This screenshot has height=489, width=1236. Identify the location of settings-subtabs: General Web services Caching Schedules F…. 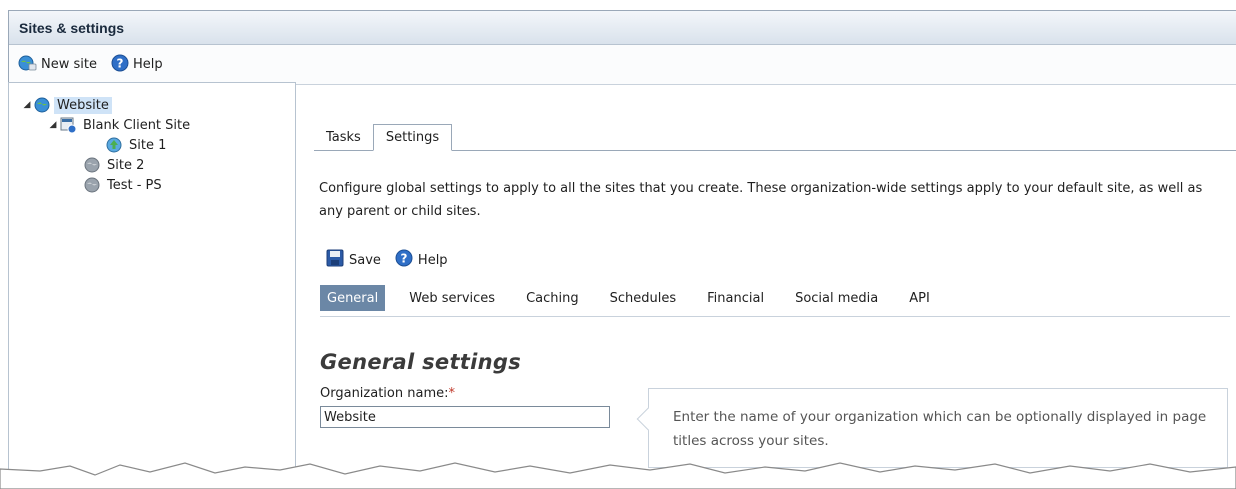
(775, 301).